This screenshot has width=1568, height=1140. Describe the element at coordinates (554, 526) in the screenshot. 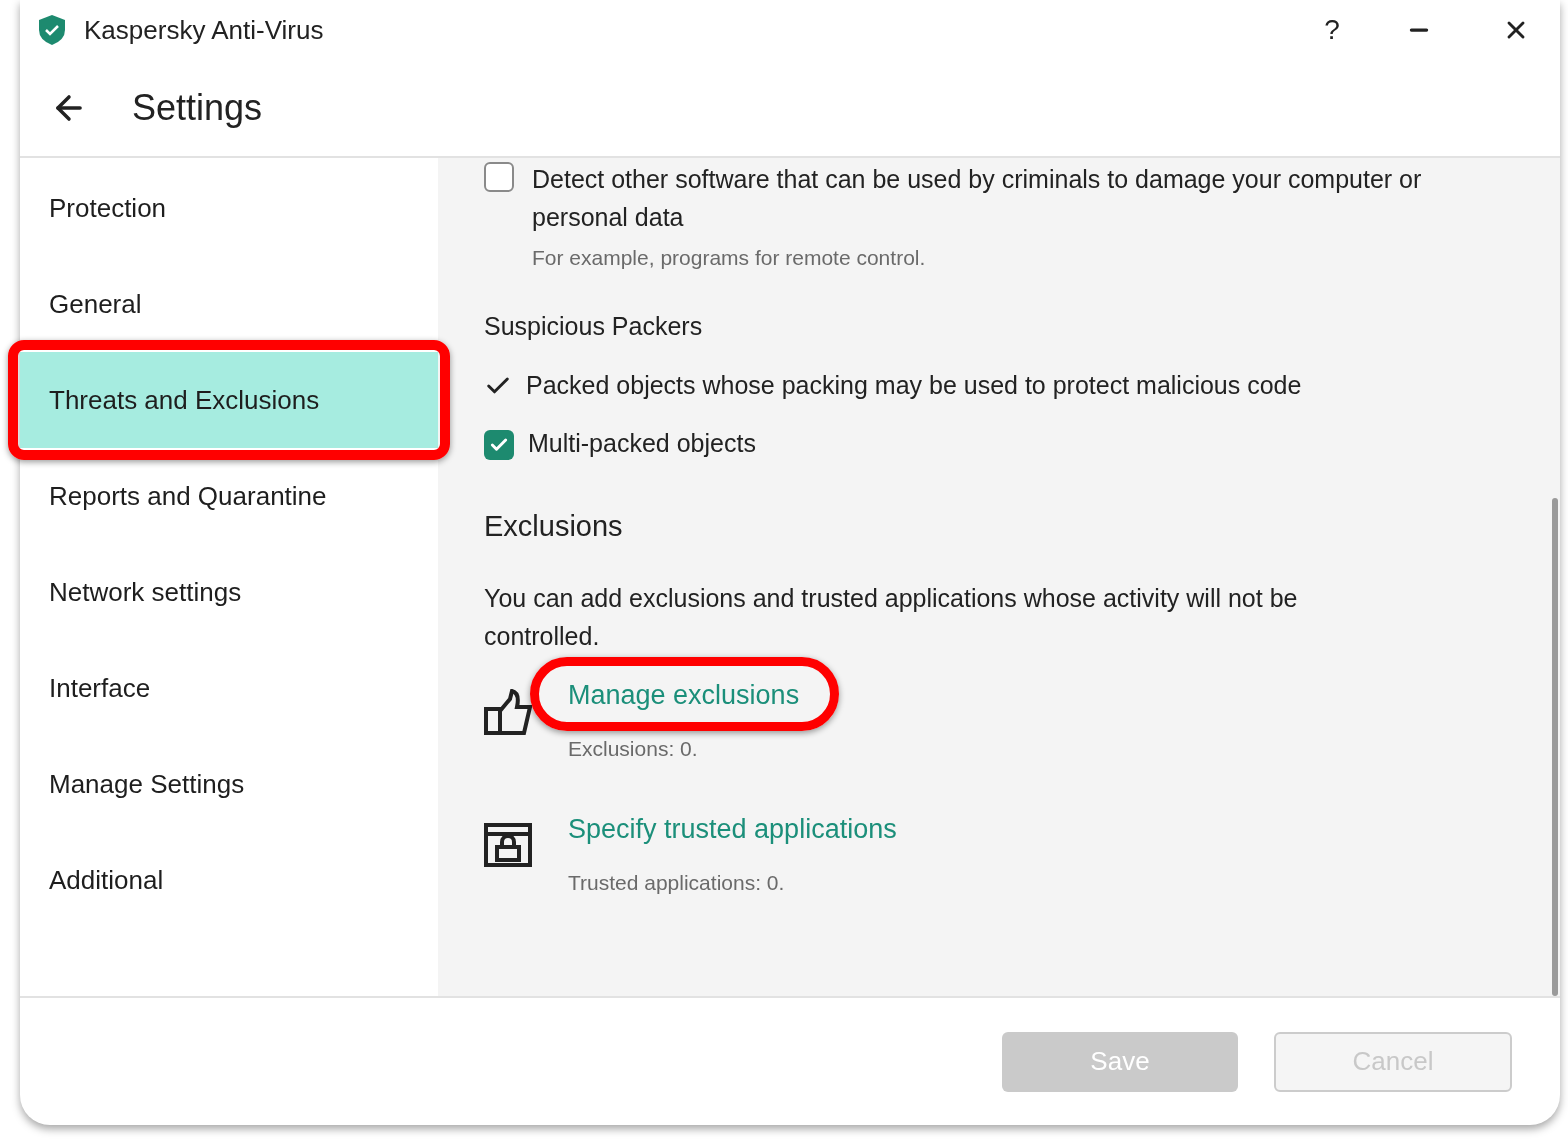

I see `section-heading: Exclusions` at that location.